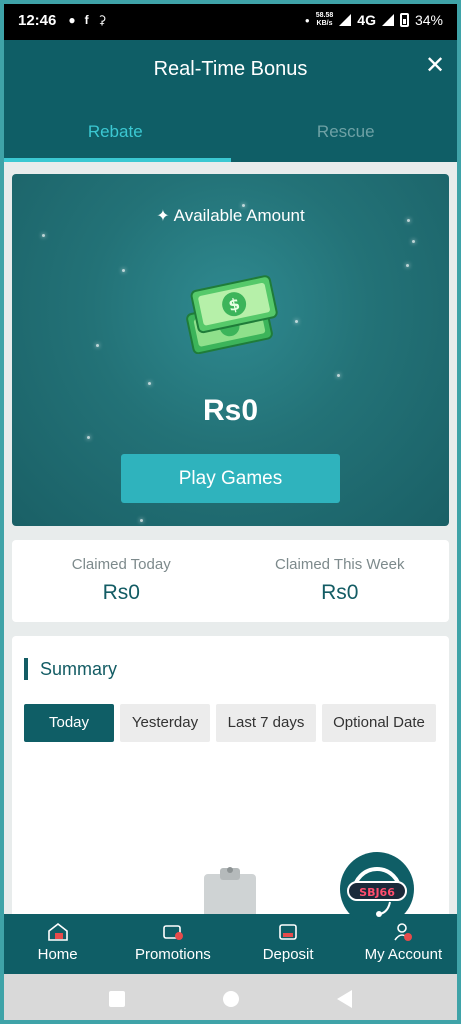  Describe the element at coordinates (57, 954) in the screenshot. I see `nav-home-label: Home` at that location.